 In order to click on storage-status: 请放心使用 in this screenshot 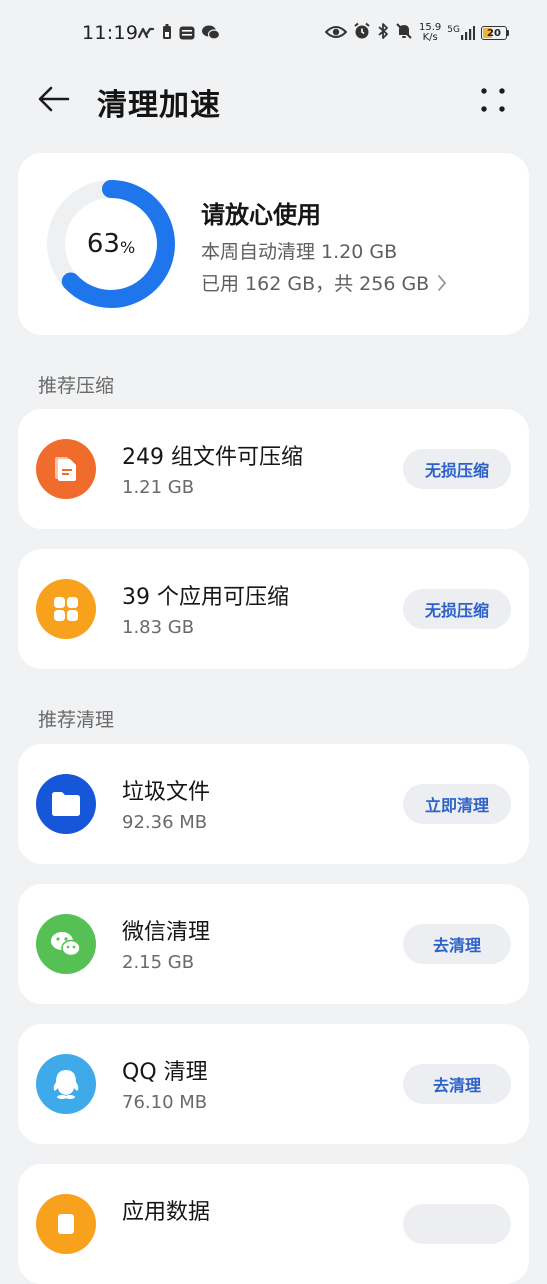, I will do `click(261, 215)`.